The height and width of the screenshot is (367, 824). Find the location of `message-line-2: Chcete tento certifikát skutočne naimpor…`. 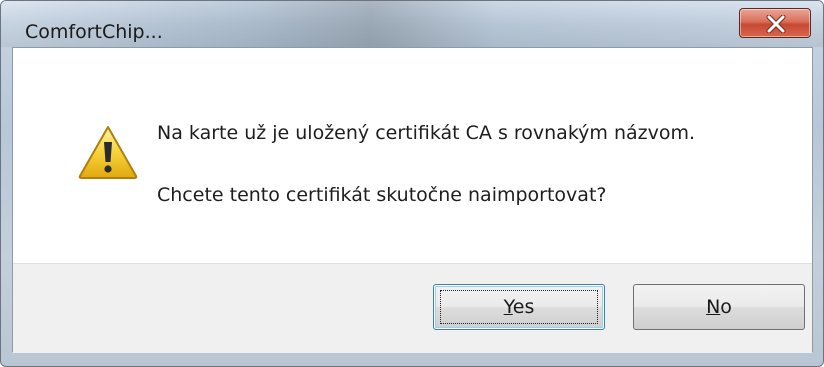

message-line-2: Chcete tento certifikát skutočne naimpor… is located at coordinates (382, 195).